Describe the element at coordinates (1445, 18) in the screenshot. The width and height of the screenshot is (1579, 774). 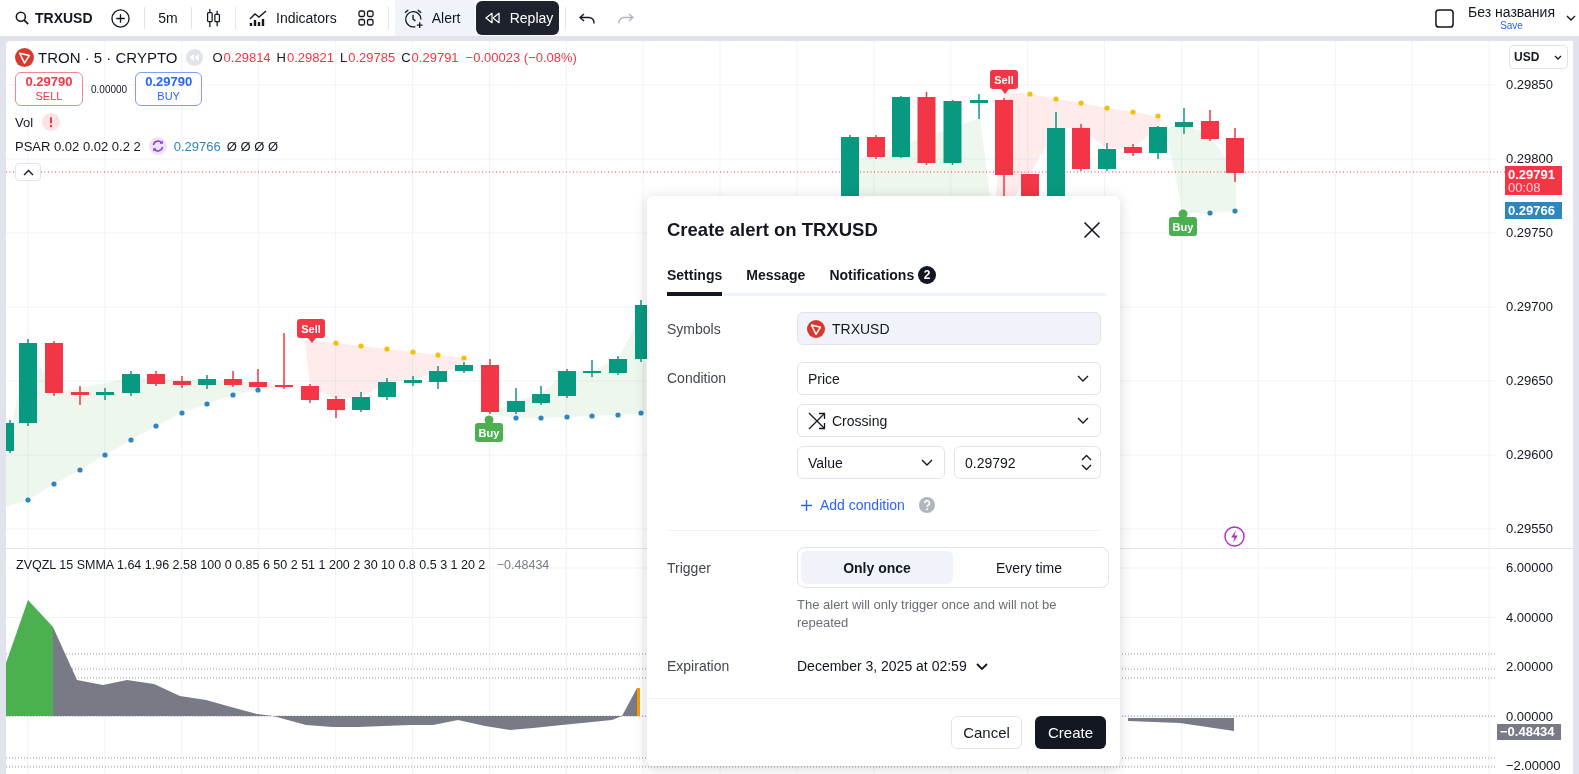
I see `square-icon` at that location.